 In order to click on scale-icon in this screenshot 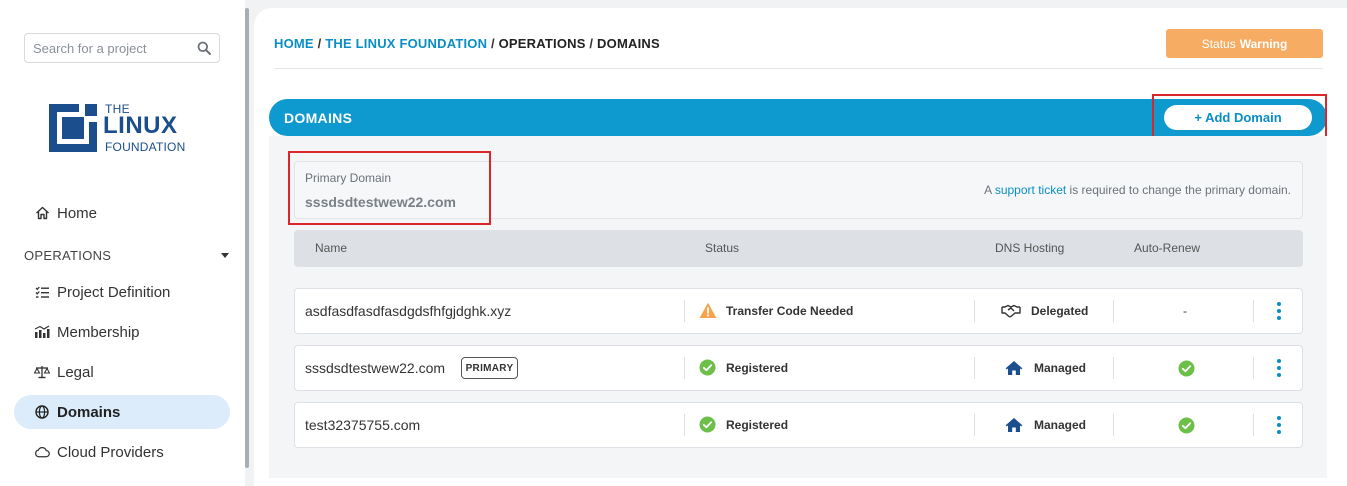, I will do `click(42, 372)`.